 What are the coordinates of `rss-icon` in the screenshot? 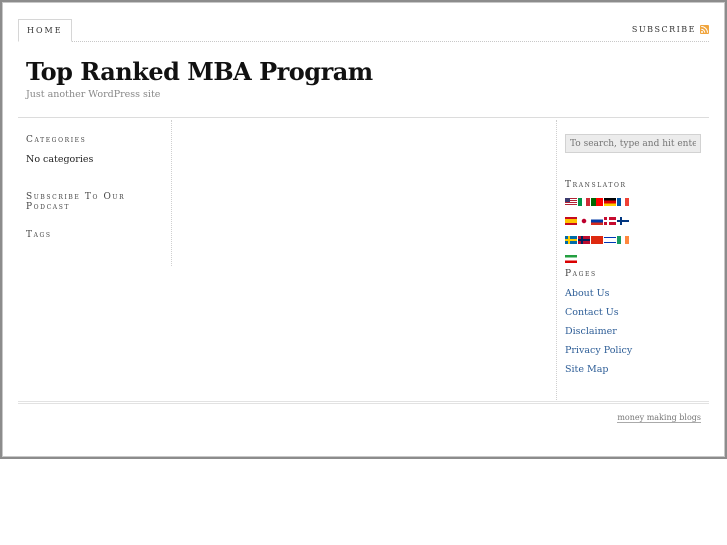 It's located at (704, 29).